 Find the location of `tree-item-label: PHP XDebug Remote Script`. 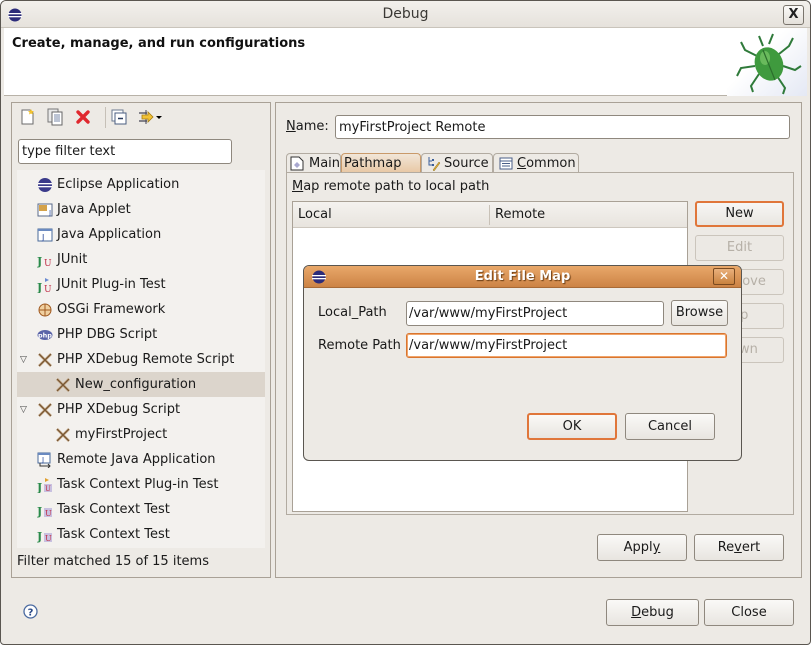

tree-item-label: PHP XDebug Remote Script is located at coordinates (146, 359).